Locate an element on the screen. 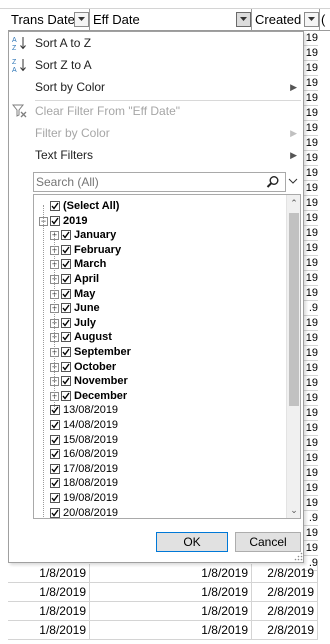 This screenshot has width=330, height=644. filter-by-color-item: Filter by Color ▶ is located at coordinates (156, 133).